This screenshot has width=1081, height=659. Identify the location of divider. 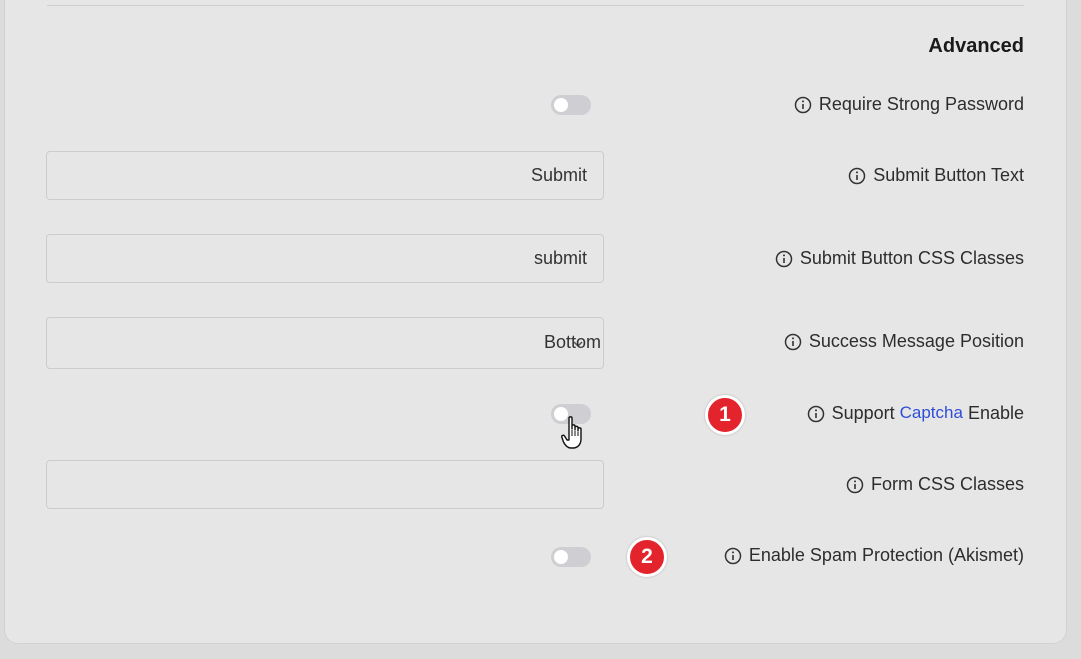
(535, 5).